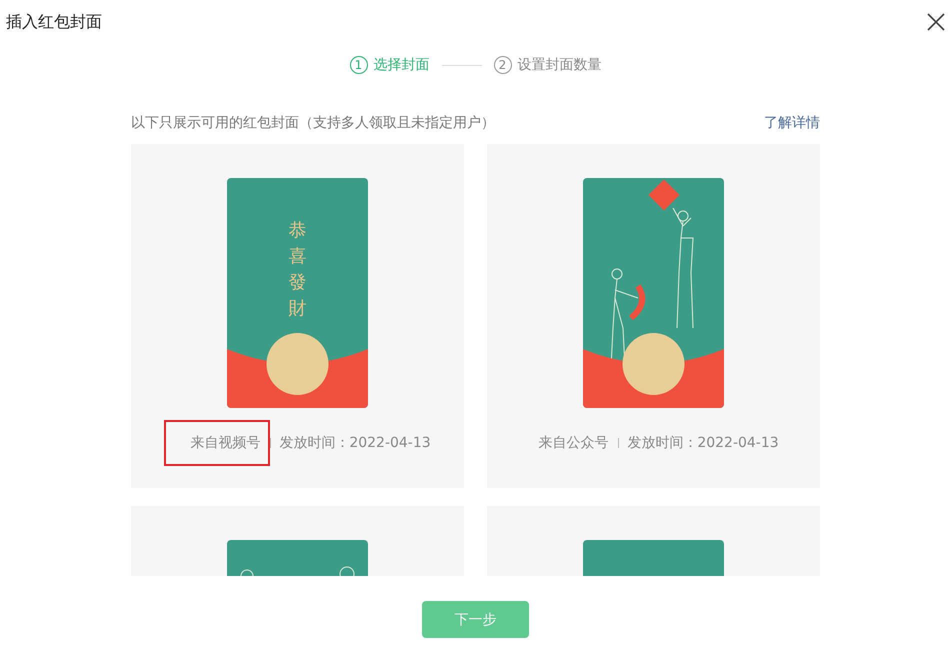 The height and width of the screenshot is (664, 951). Describe the element at coordinates (390, 65) in the screenshot. I see `step-tab: 1 选择封面` at that location.